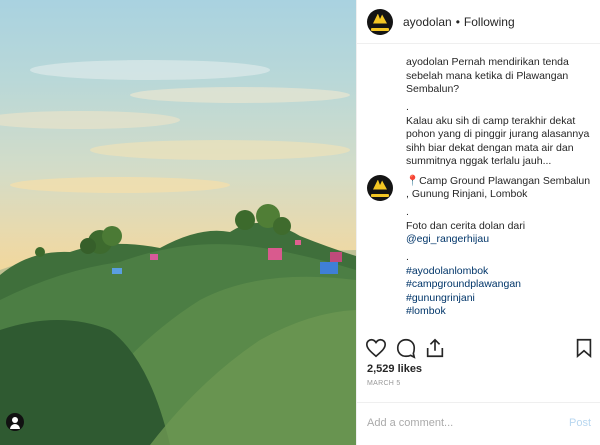 This screenshot has height=445, width=600. What do you see at coordinates (478, 348) in the screenshot?
I see `action-bar` at bounding box center [478, 348].